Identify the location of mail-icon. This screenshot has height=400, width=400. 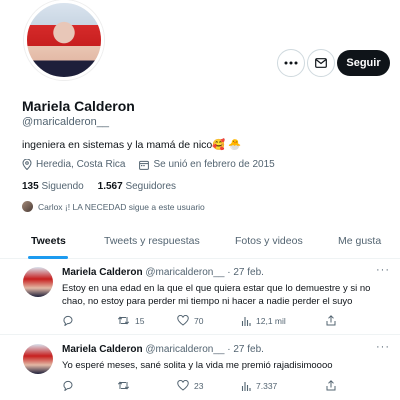
(321, 63).